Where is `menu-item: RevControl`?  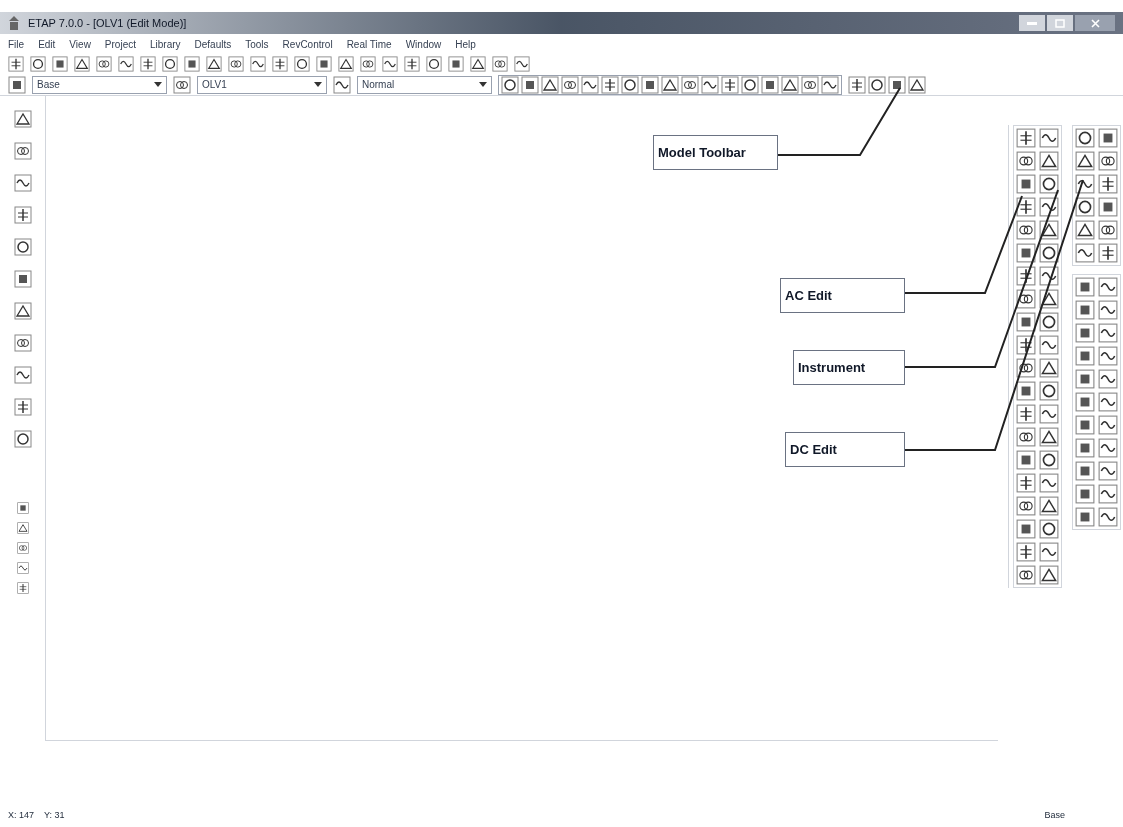
menu-item: RevControl is located at coordinates (307, 44).